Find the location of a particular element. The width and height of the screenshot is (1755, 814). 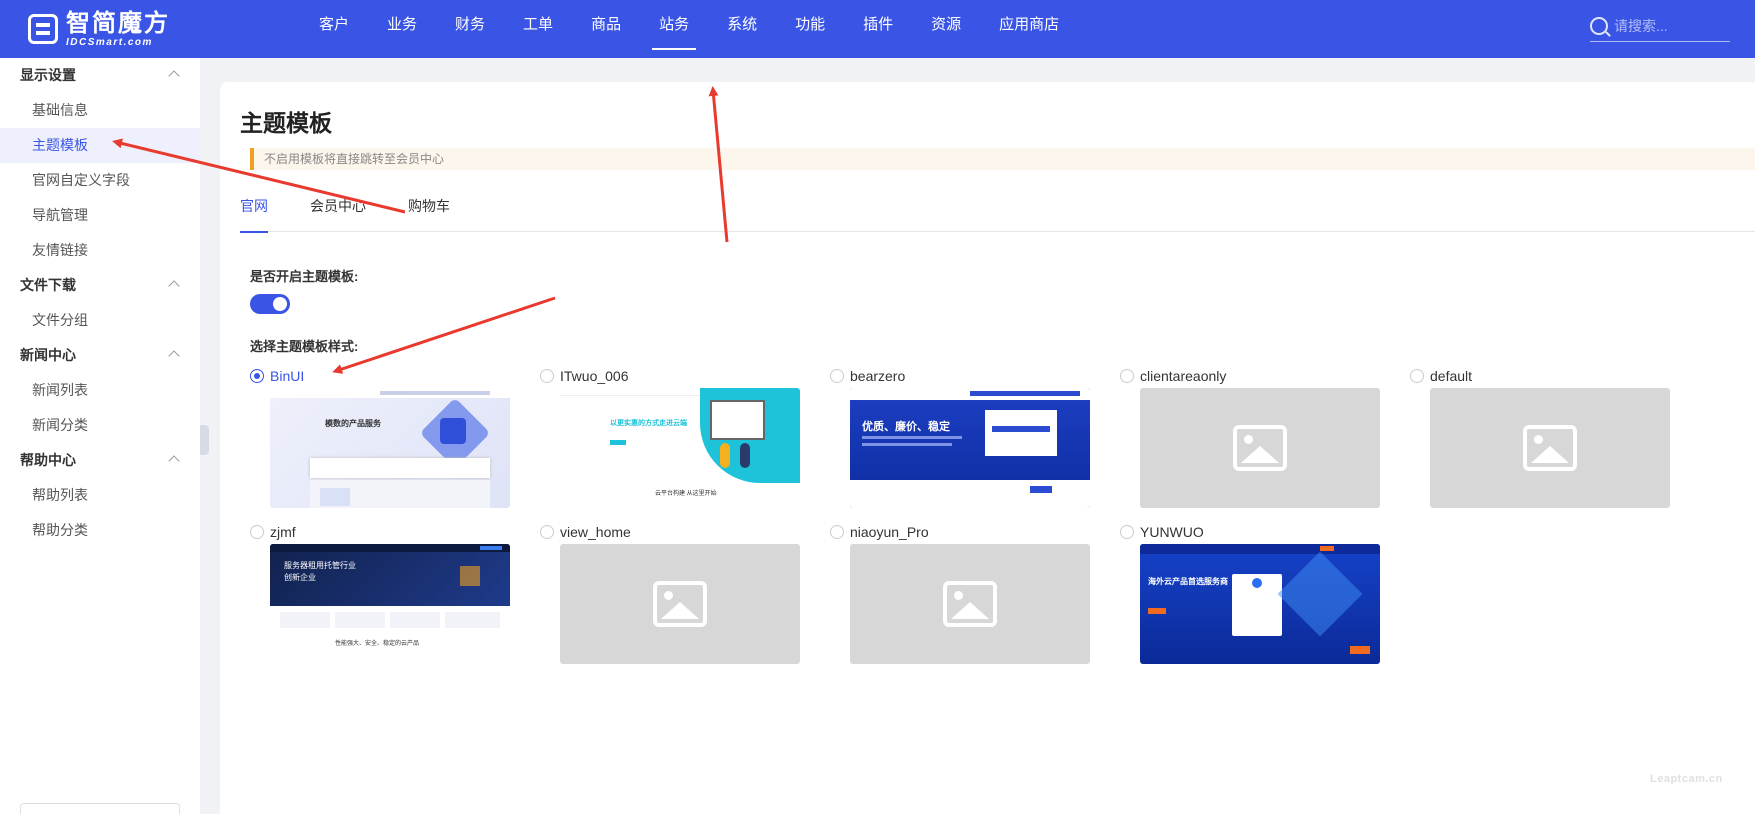

sidebar-group-file-download: 文件下载 is located at coordinates (100, 285).